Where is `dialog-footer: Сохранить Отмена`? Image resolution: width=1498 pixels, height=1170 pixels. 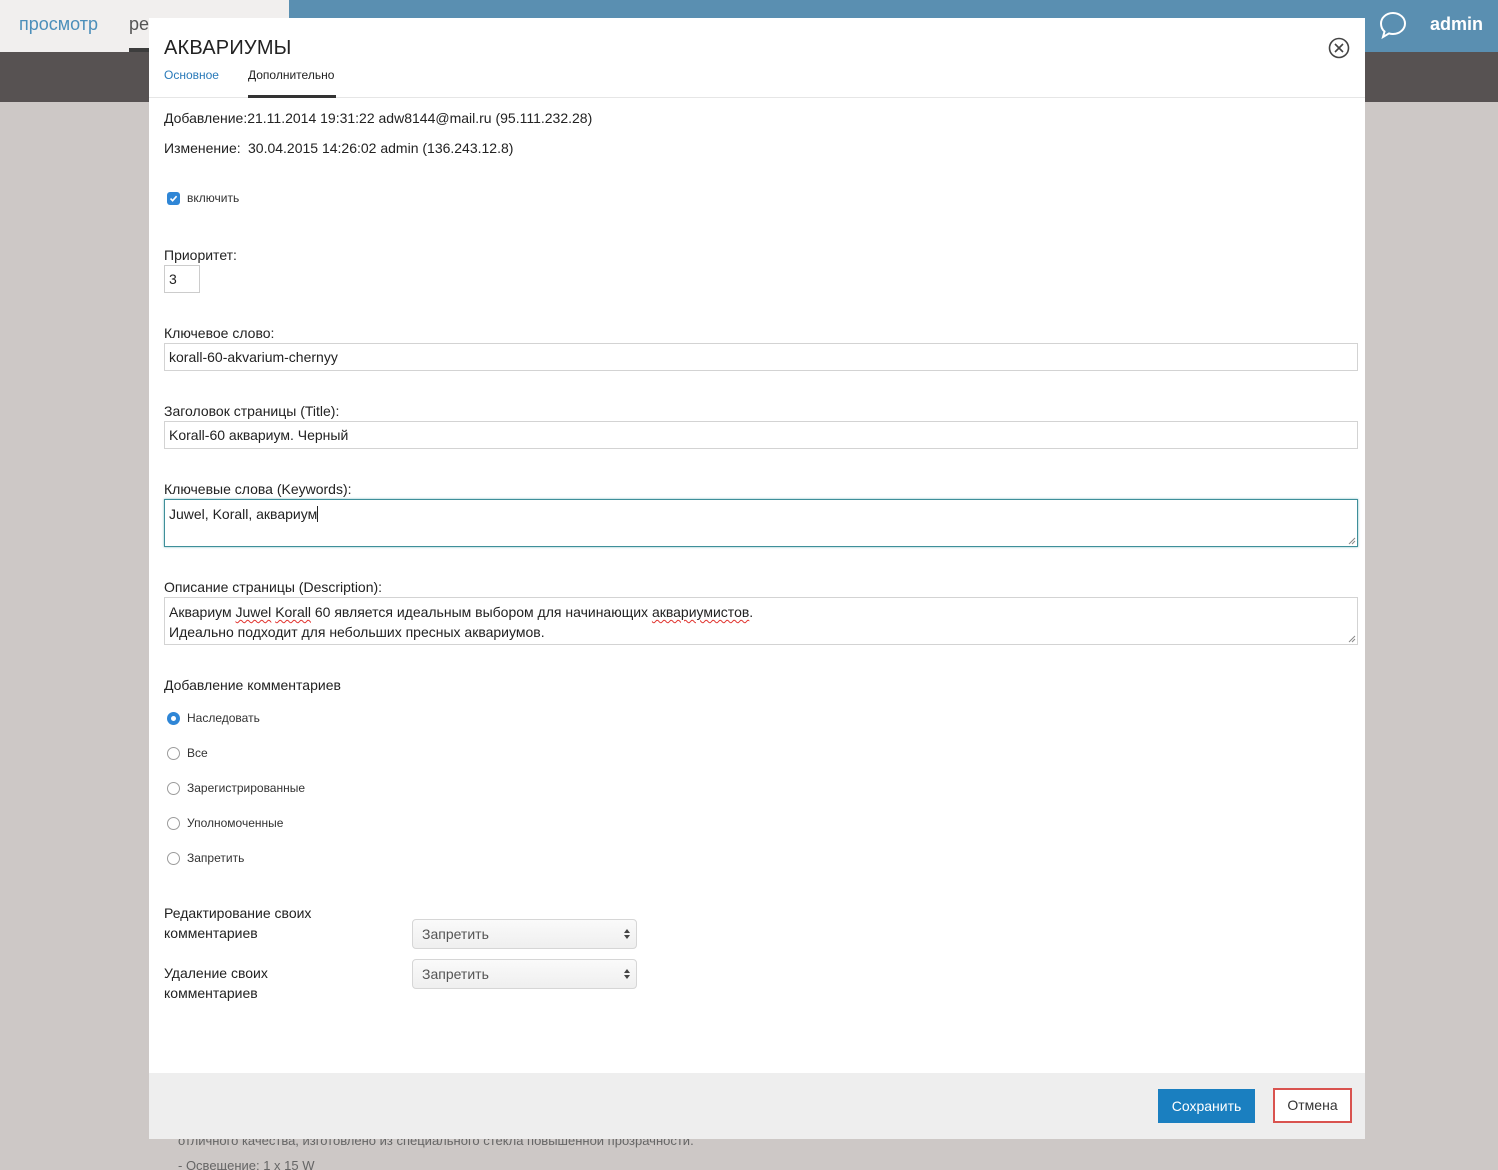 dialog-footer: Сохранить Отмена is located at coordinates (757, 1106).